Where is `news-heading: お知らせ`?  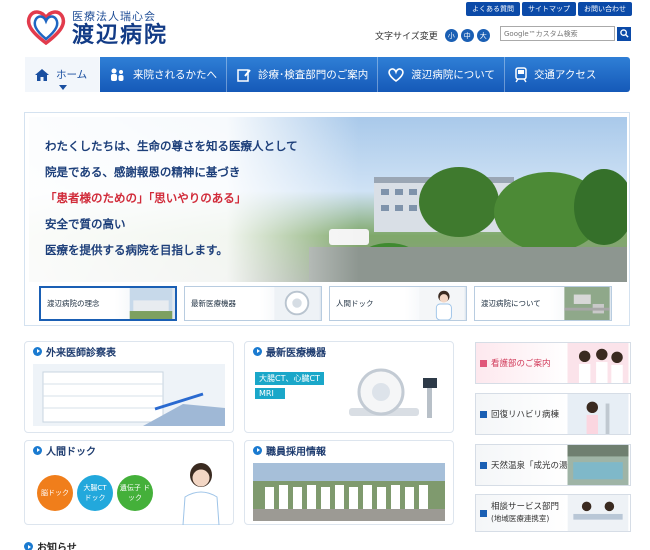 news-heading: お知らせ is located at coordinates (50, 544).